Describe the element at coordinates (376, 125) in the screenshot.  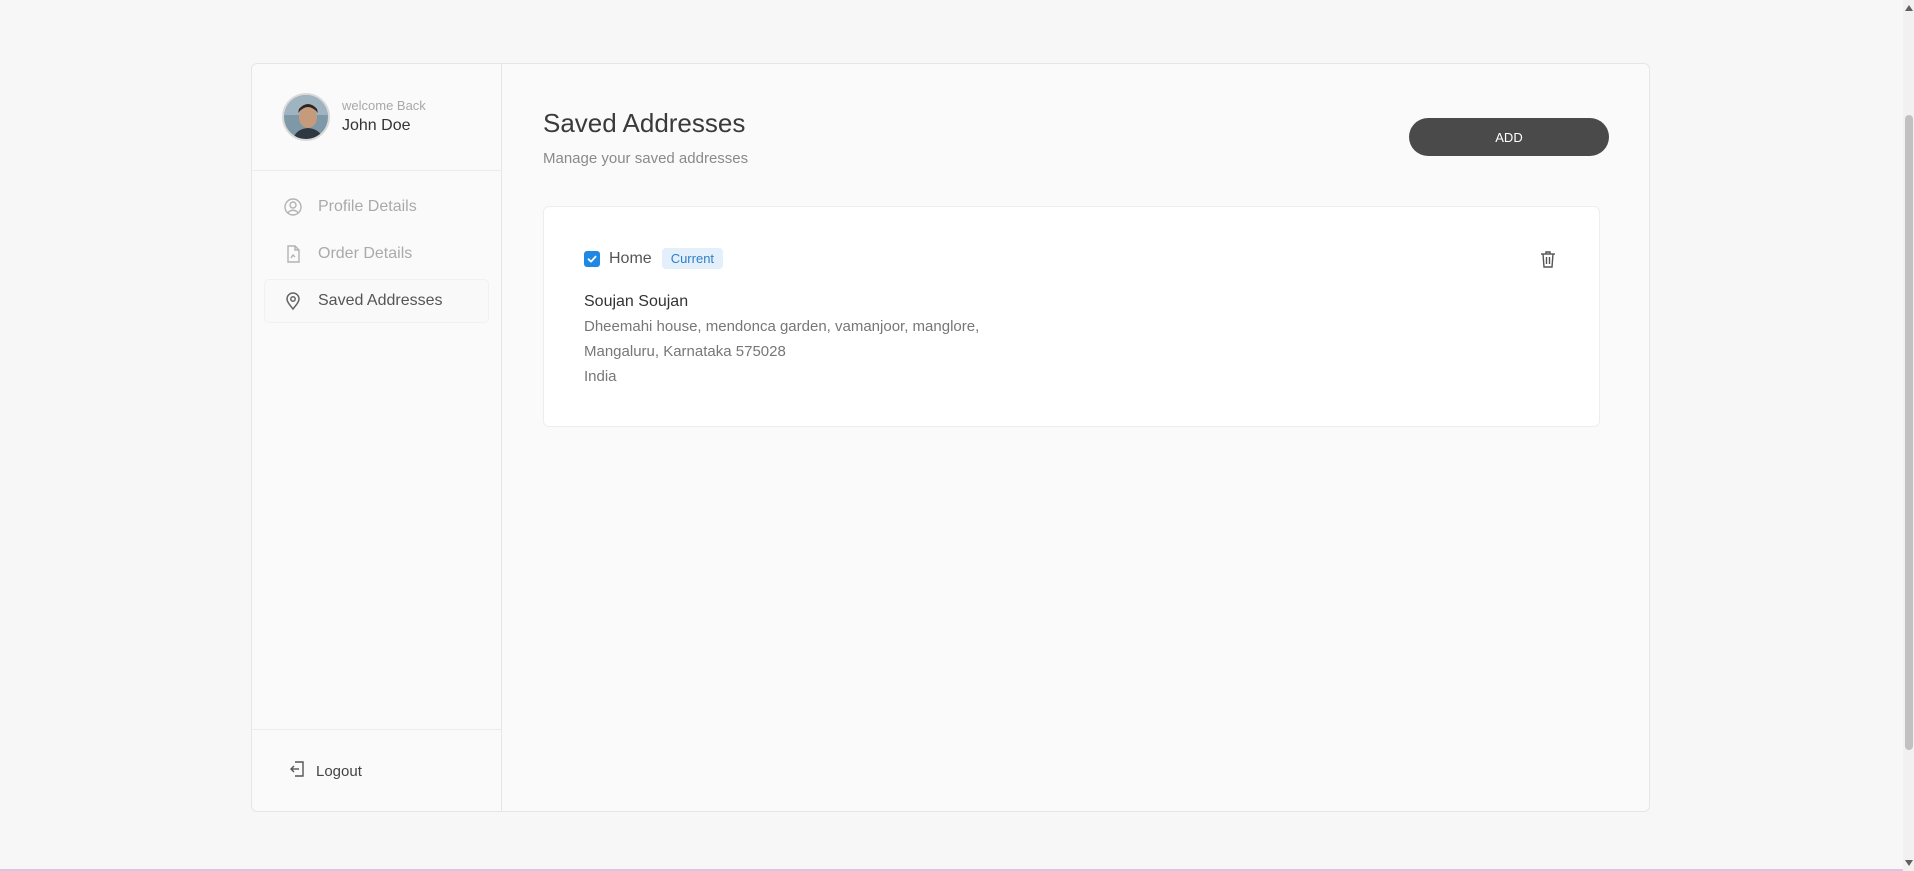
I see `username: John Doe` at that location.